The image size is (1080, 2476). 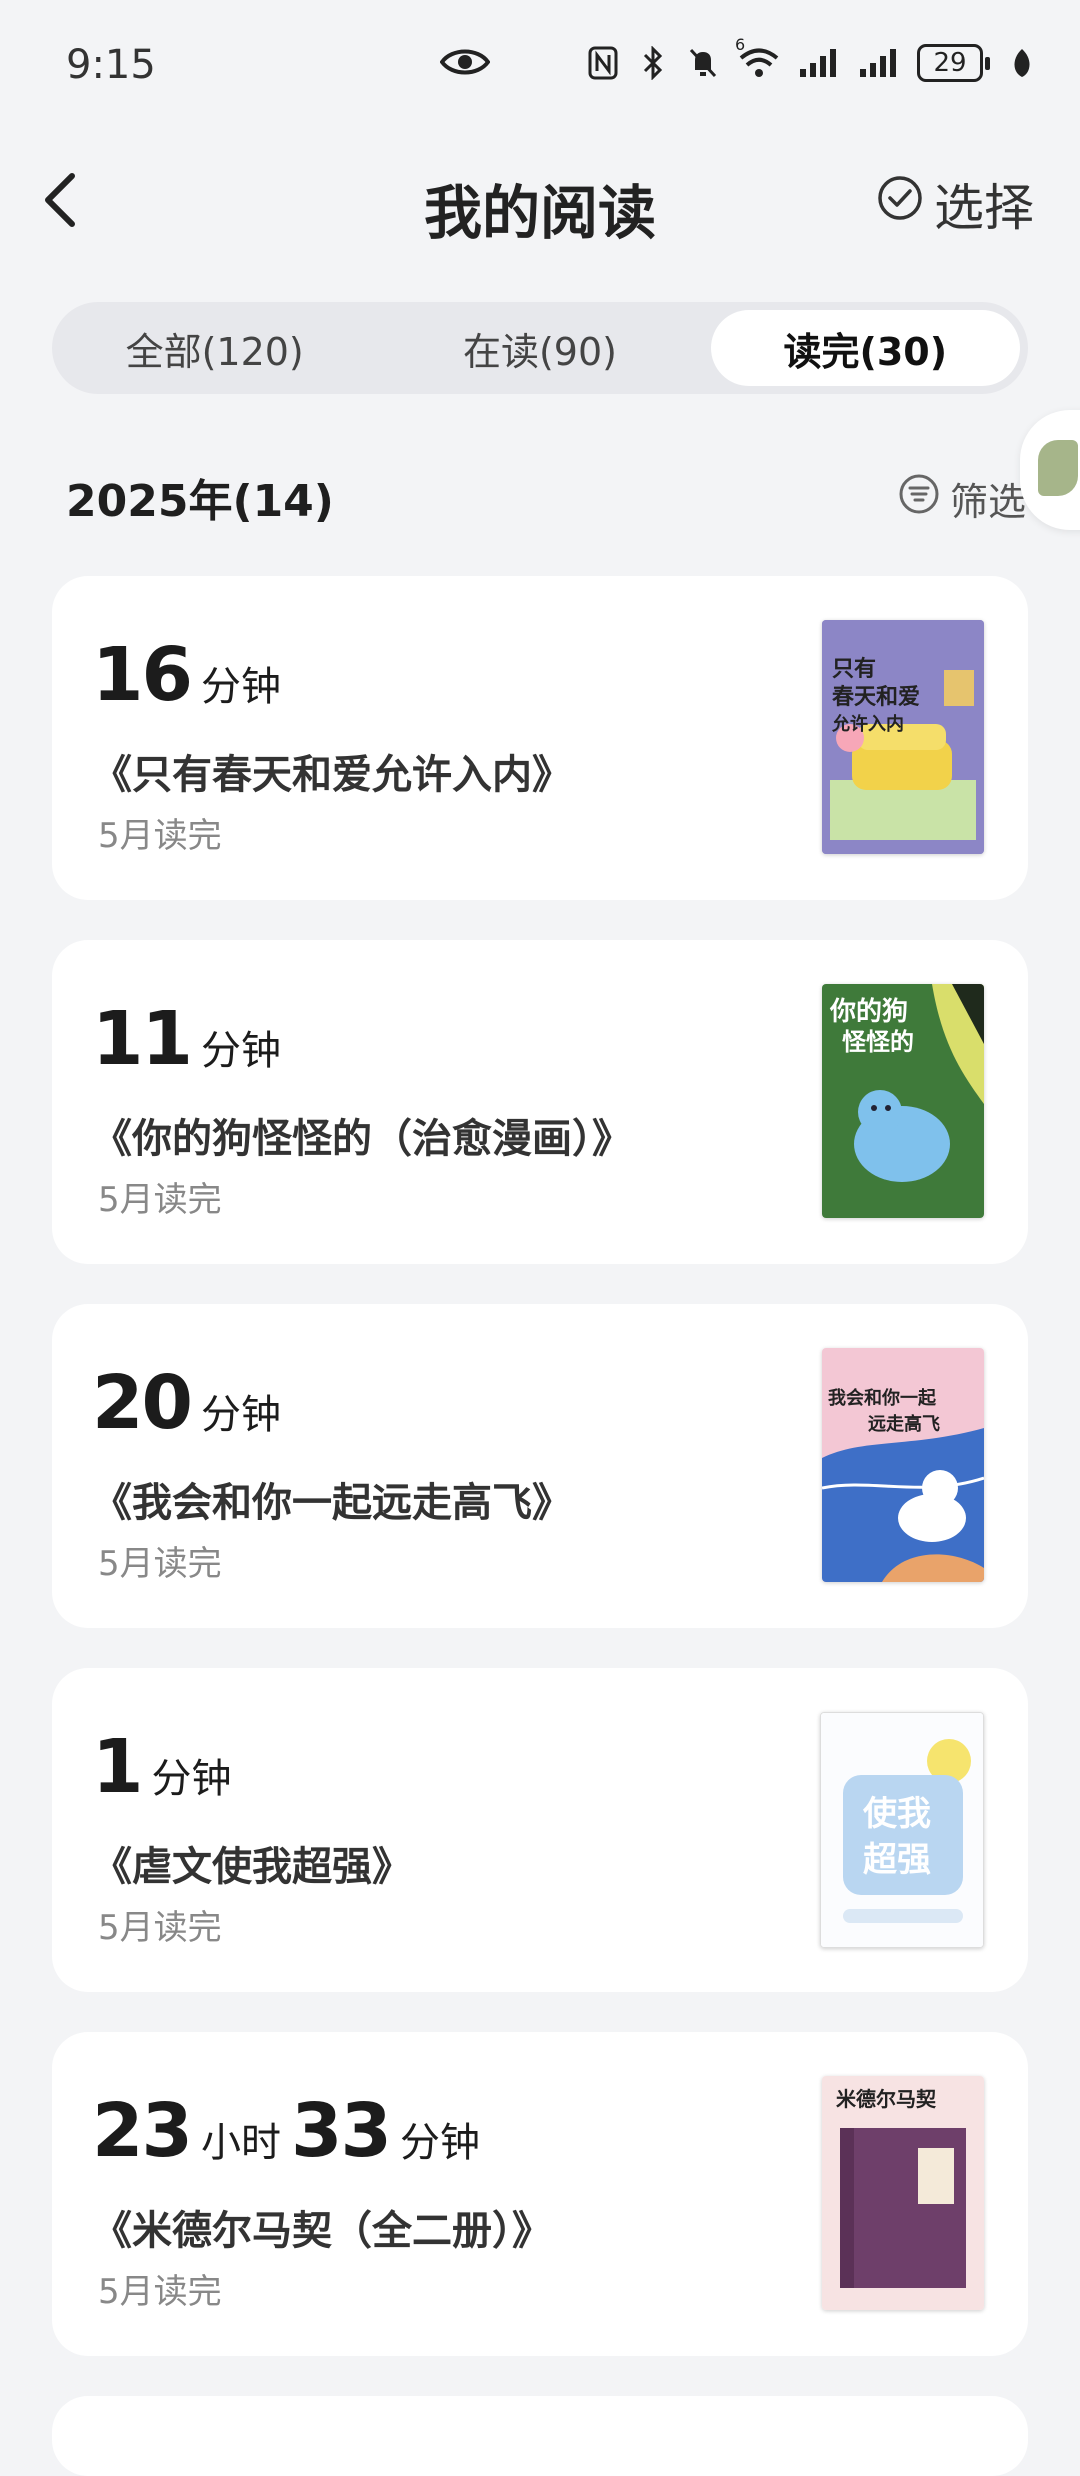 I want to click on svg-text: 允许入内, so click(x=867, y=724).